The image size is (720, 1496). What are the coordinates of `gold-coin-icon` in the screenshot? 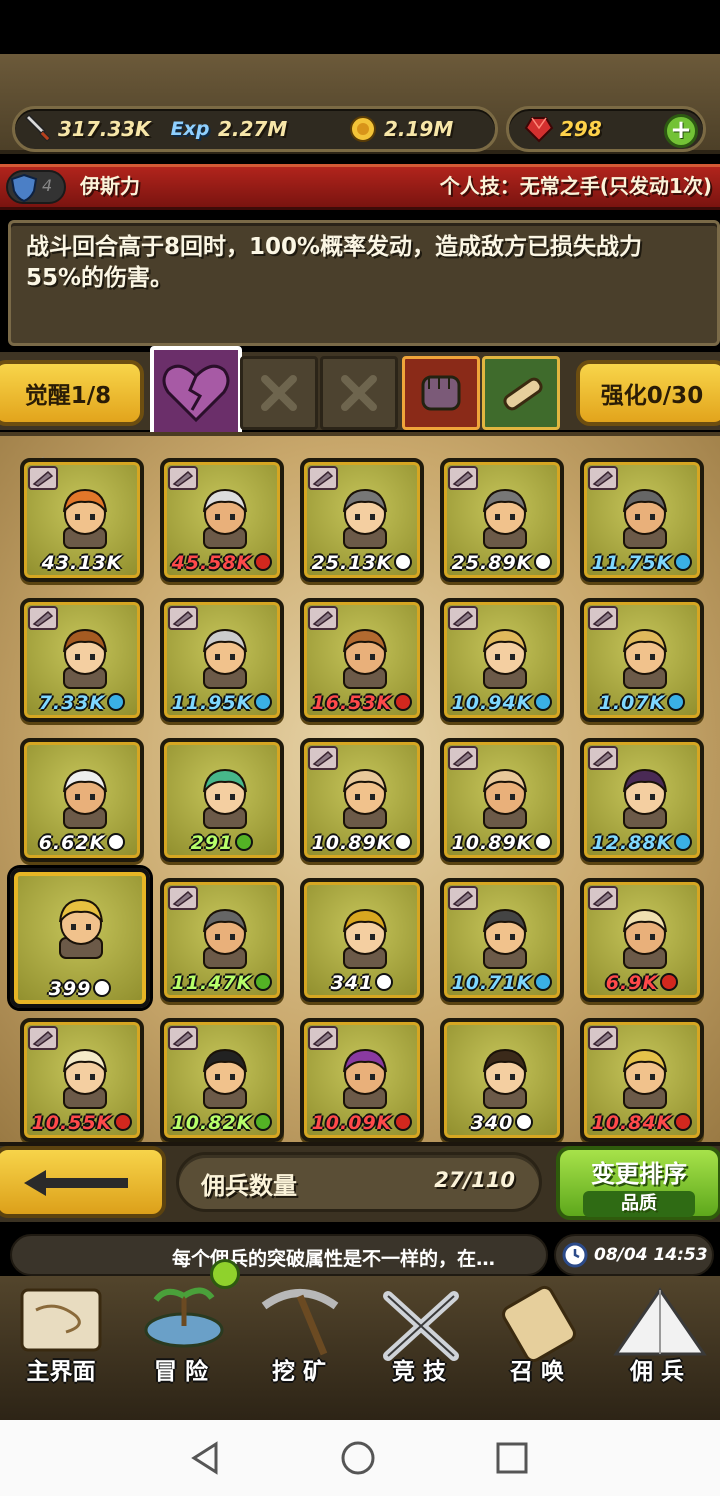 It's located at (363, 129).